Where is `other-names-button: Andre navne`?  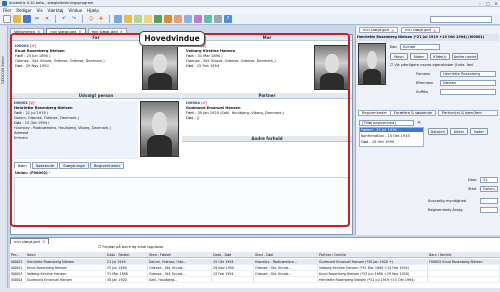 other-names-button: Andre navne is located at coordinates (465, 56).